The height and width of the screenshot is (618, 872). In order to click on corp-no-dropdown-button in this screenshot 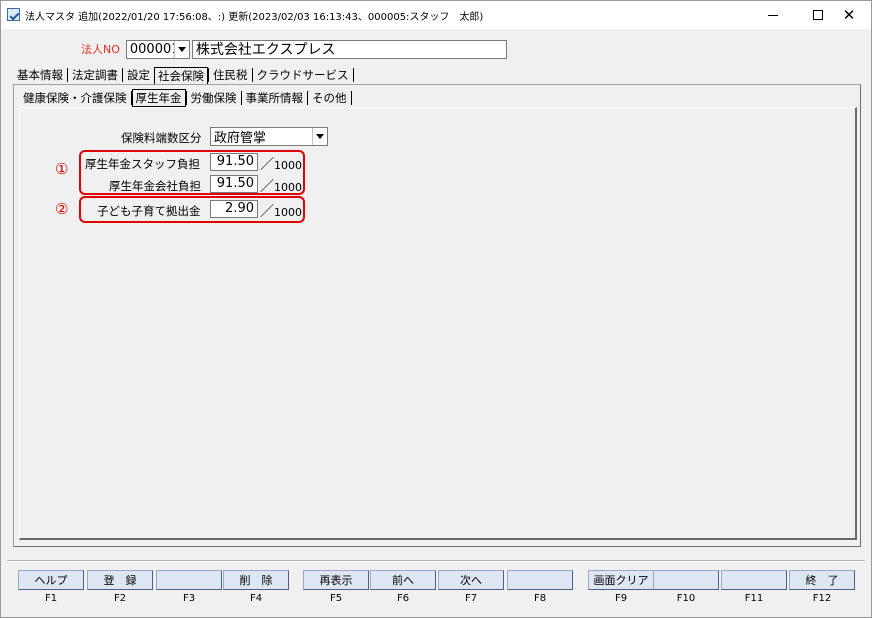, I will do `click(181, 49)`.